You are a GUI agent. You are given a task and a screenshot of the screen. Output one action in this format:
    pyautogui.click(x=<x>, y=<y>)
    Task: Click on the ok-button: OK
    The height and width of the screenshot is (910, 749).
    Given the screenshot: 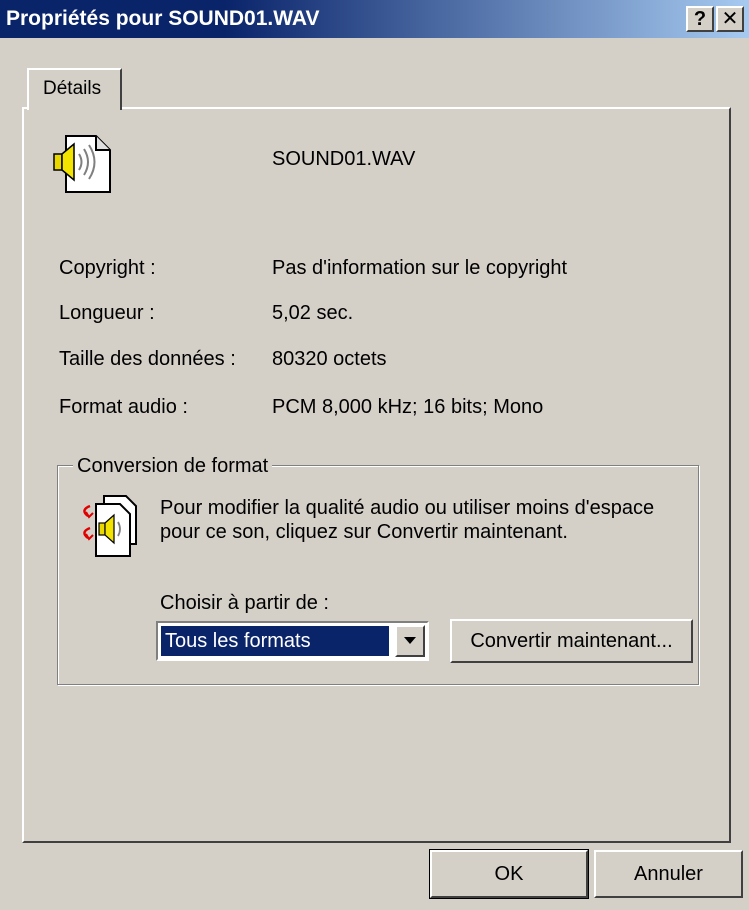 What is the action you would take?
    pyautogui.click(x=509, y=874)
    